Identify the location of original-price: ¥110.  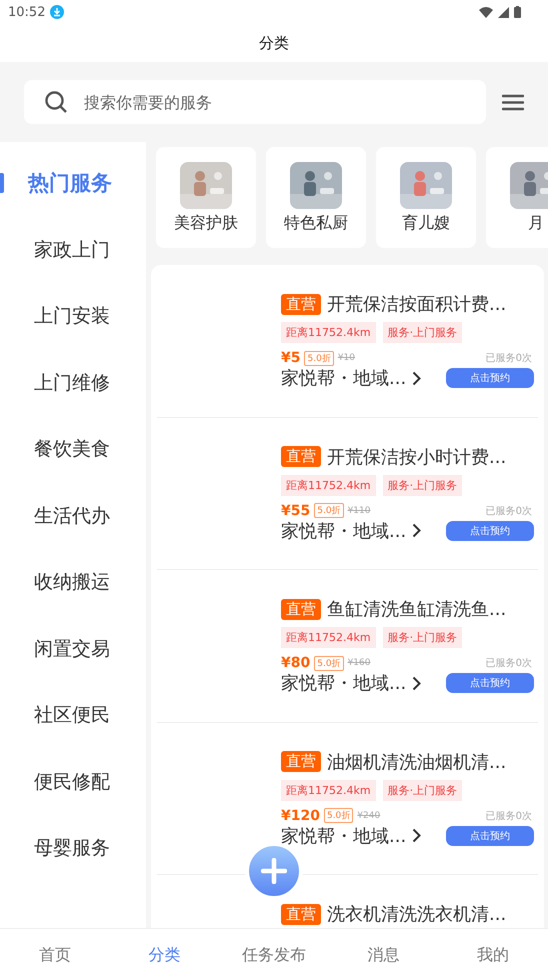
(359, 511).